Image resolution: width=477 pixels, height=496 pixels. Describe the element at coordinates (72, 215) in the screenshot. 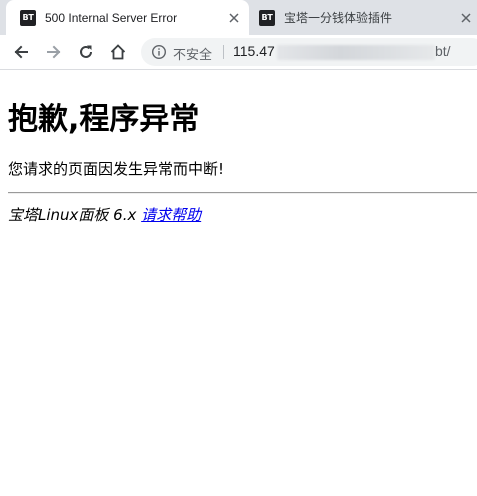

I see `panel-version-text: 宝塔Linux面板 6.x` at that location.